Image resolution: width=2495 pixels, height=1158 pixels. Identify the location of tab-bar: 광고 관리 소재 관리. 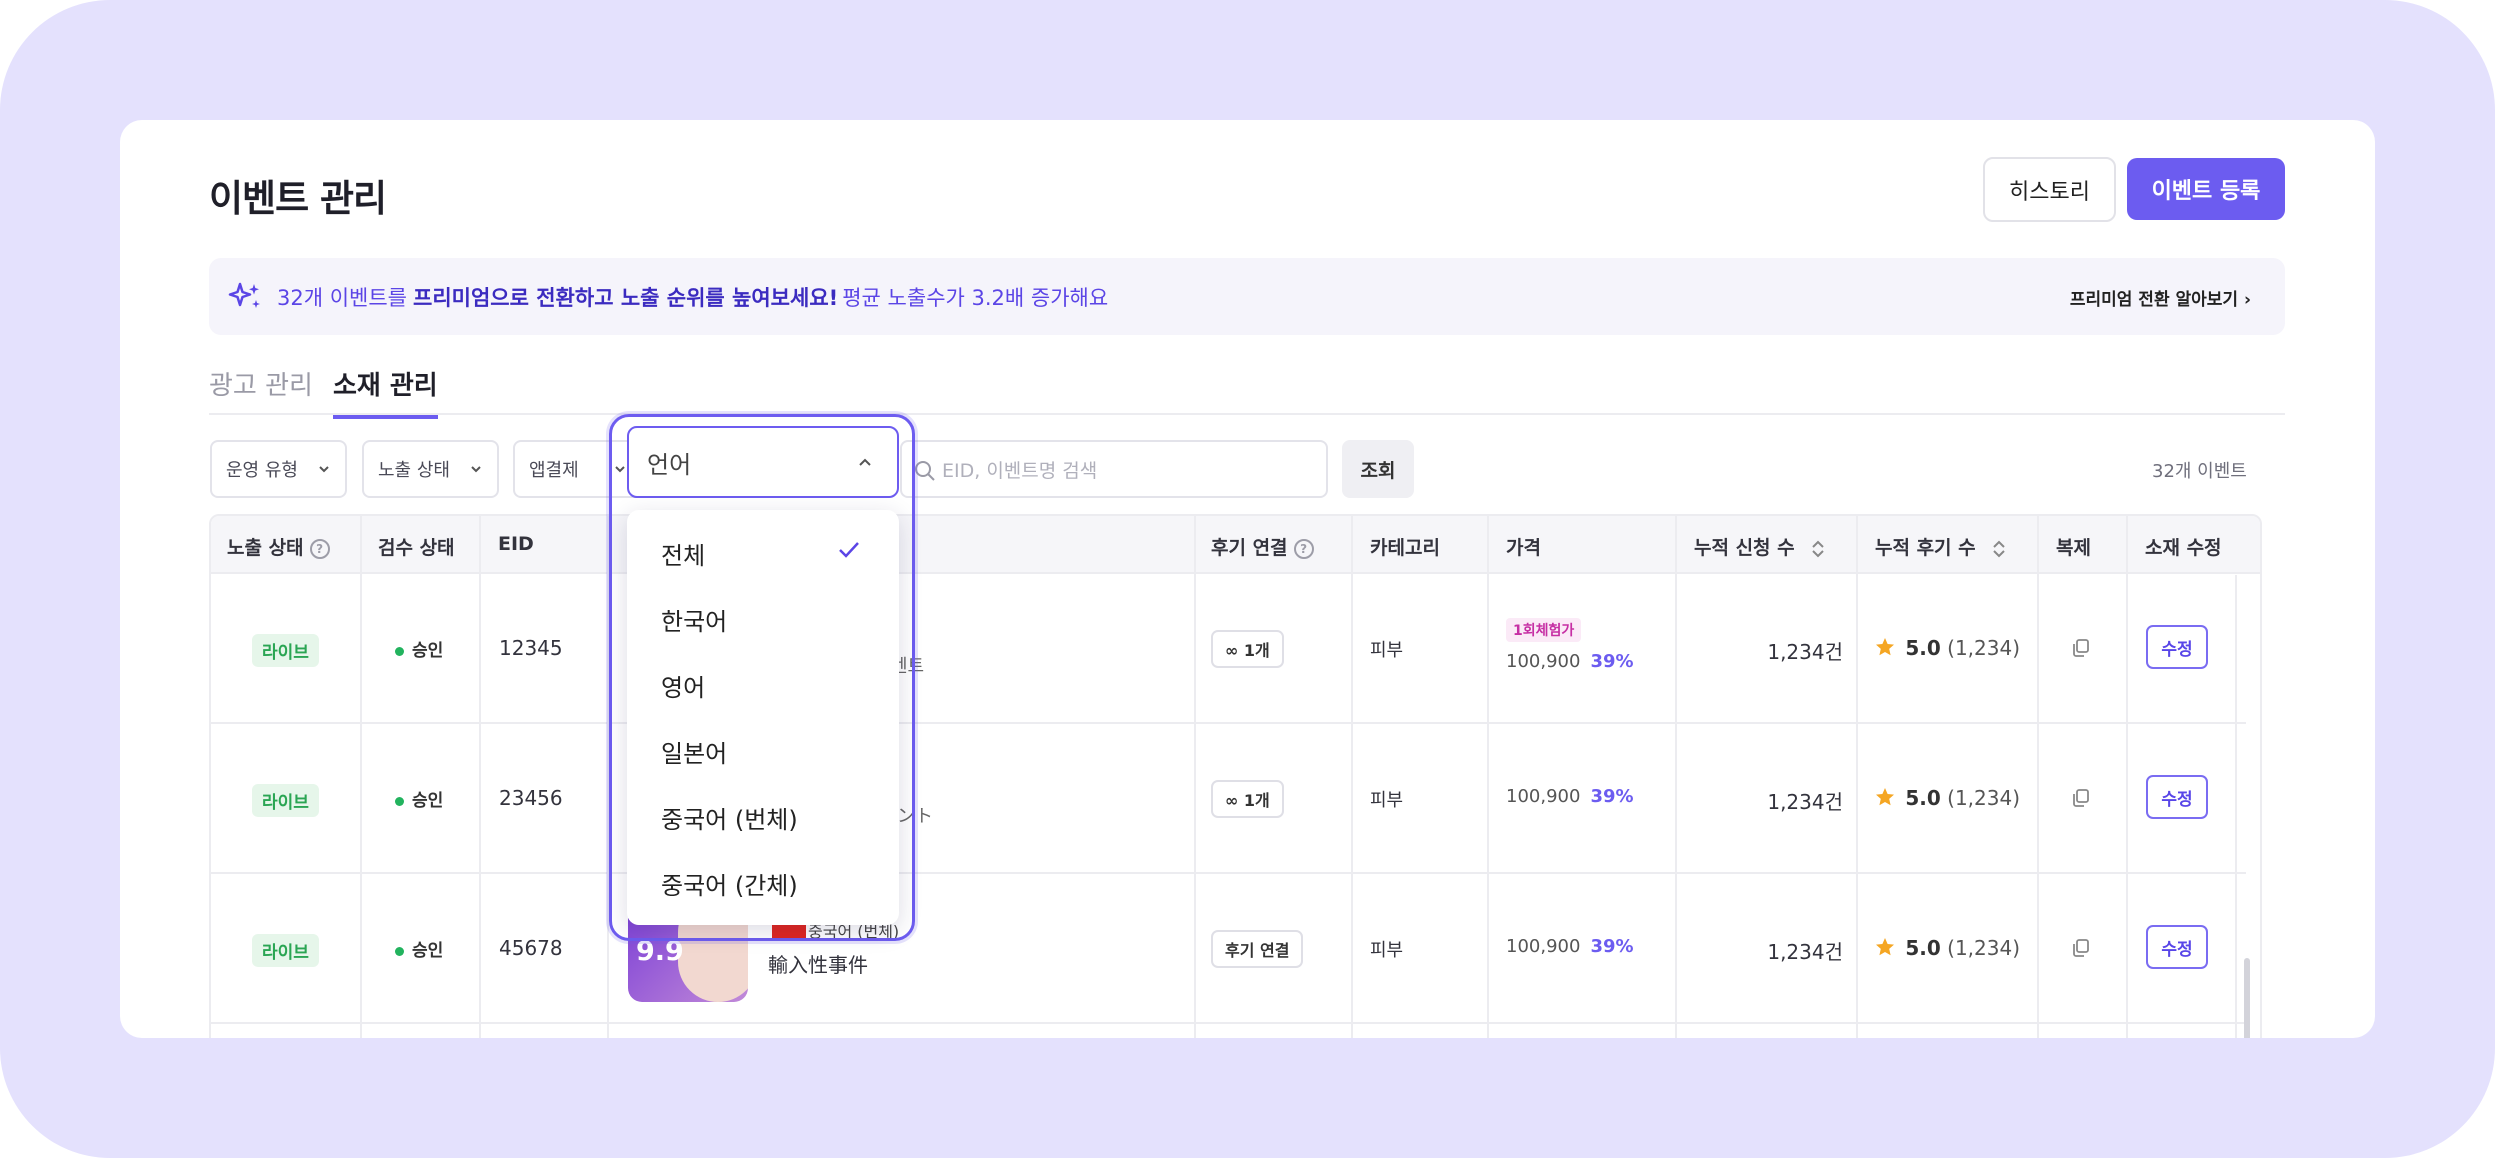
(1247, 389).